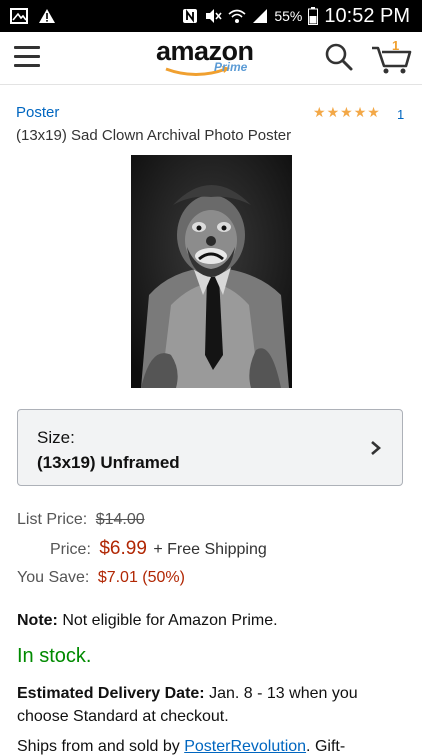 This screenshot has width=422, height=756. I want to click on brand-link: Poster, so click(37, 112).